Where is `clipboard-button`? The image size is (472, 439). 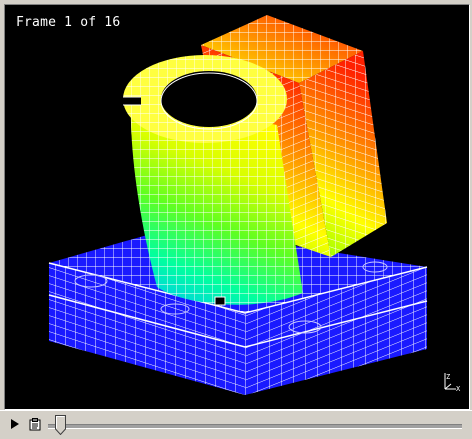 clipboard-button is located at coordinates (35, 424).